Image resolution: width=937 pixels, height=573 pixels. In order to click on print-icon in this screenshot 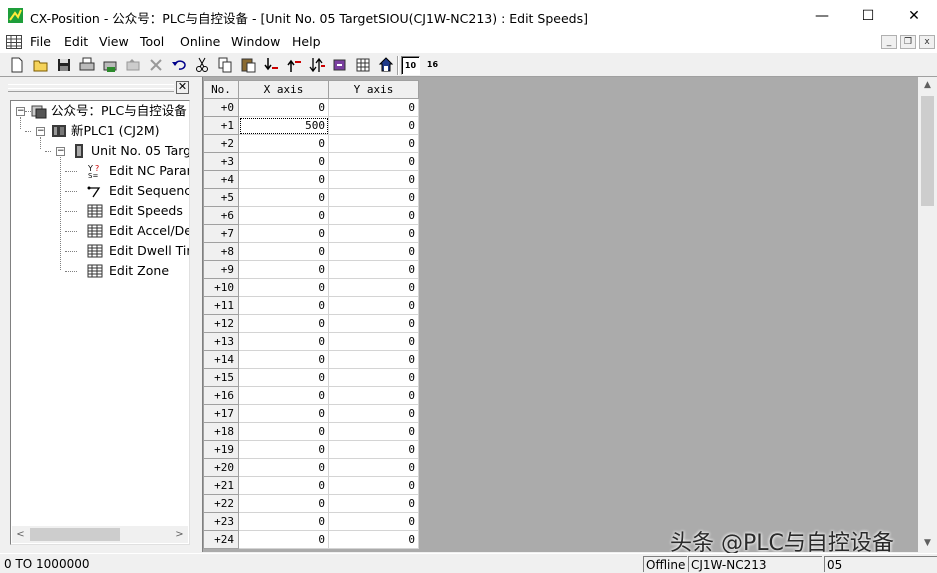, I will do `click(87, 65)`.